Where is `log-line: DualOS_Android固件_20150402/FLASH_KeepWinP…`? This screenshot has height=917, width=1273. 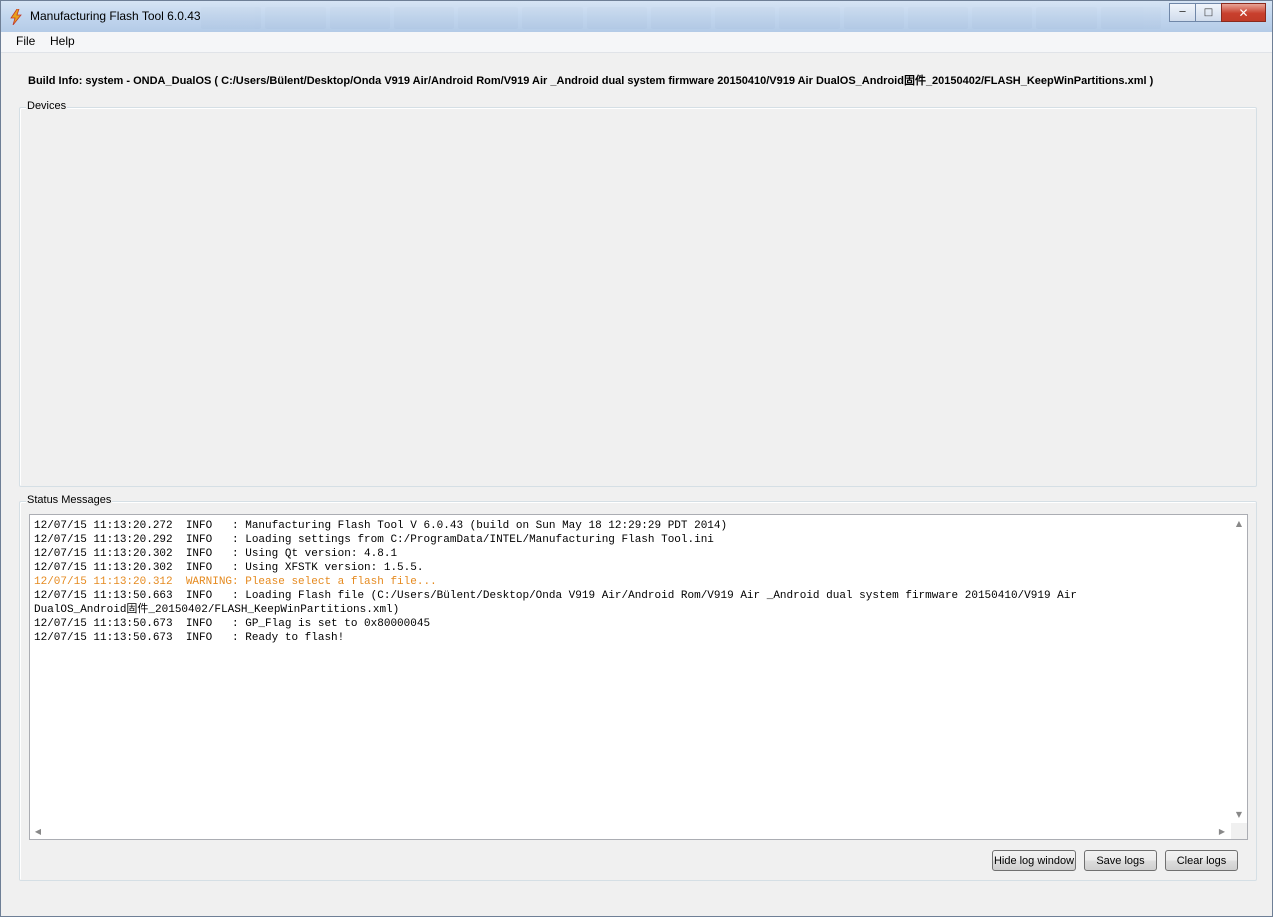
log-line: DualOS_Android固件_20150402/FLASH_KeepWinP… is located at coordinates (217, 610).